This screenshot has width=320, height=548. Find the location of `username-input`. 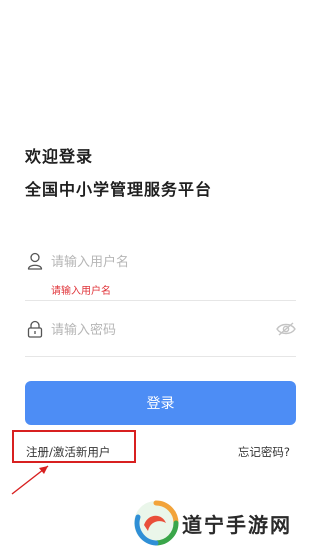

username-input is located at coordinates (161, 262).